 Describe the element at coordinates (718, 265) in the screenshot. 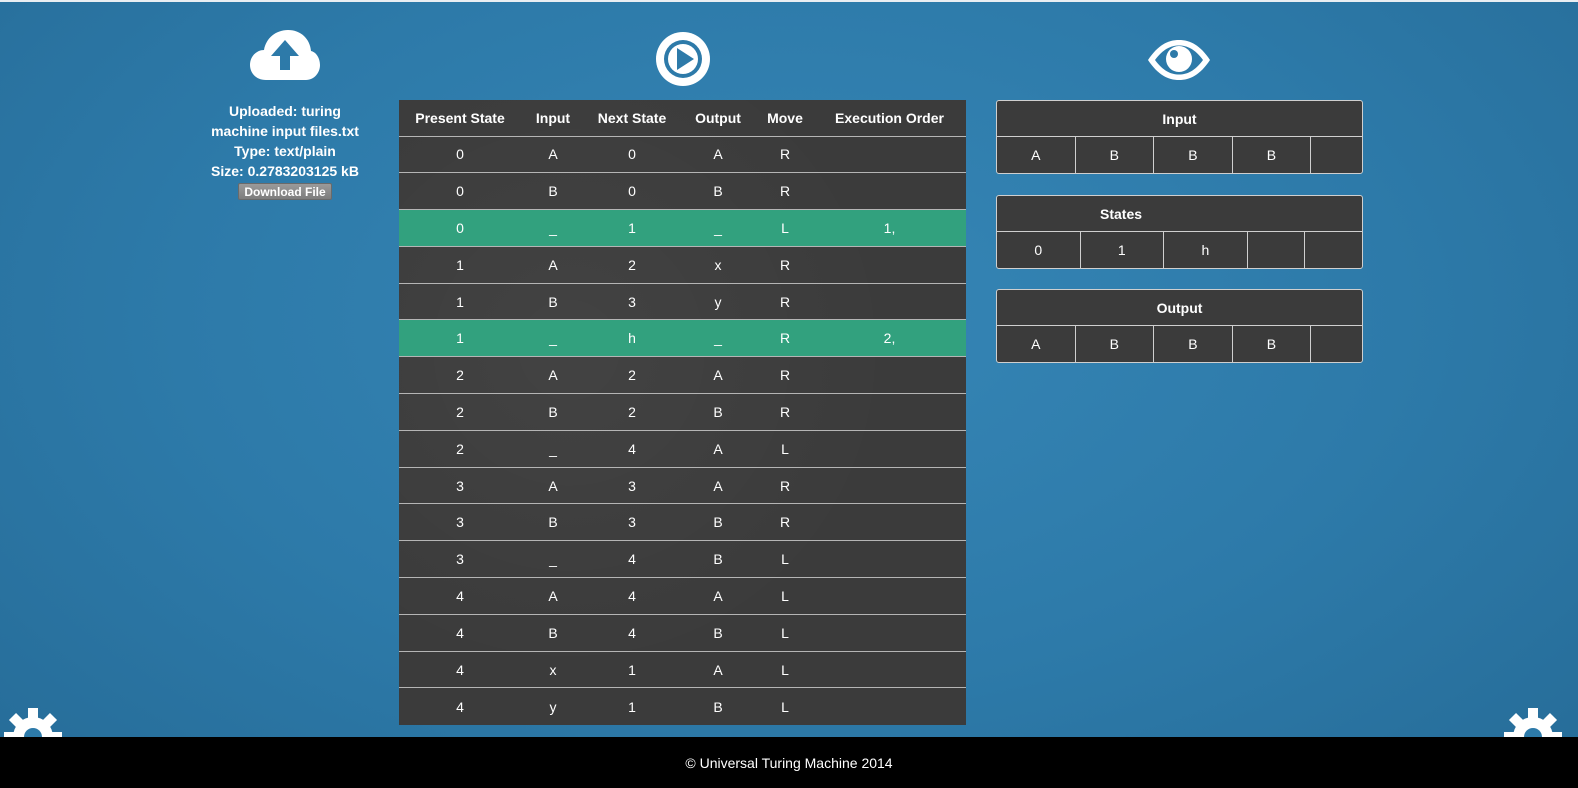

I see `cell-output: x` at that location.